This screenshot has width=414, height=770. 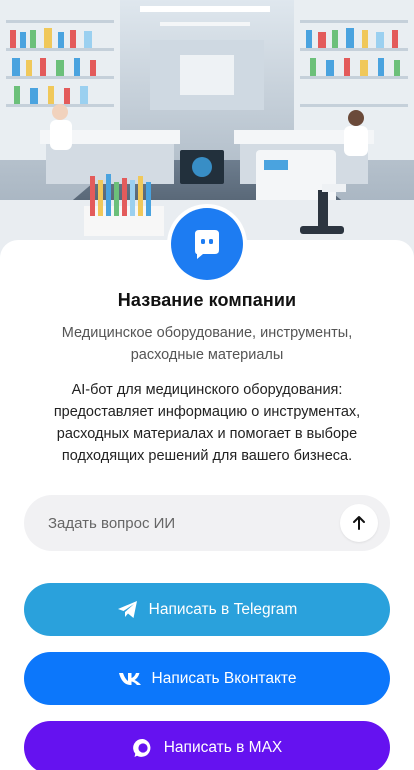 What do you see at coordinates (182, 523) in the screenshot?
I see `ask-ai-input` at bounding box center [182, 523].